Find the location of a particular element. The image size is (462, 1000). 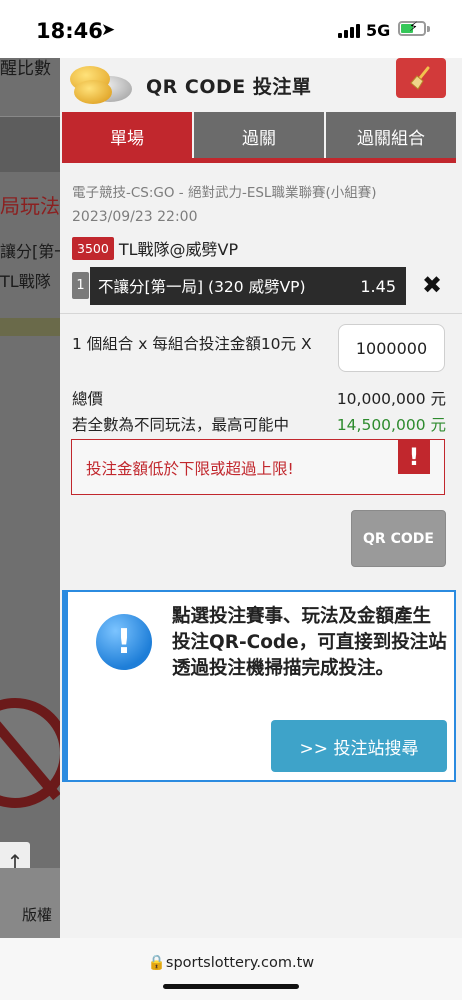

cellular-signal-icon is located at coordinates (349, 31).